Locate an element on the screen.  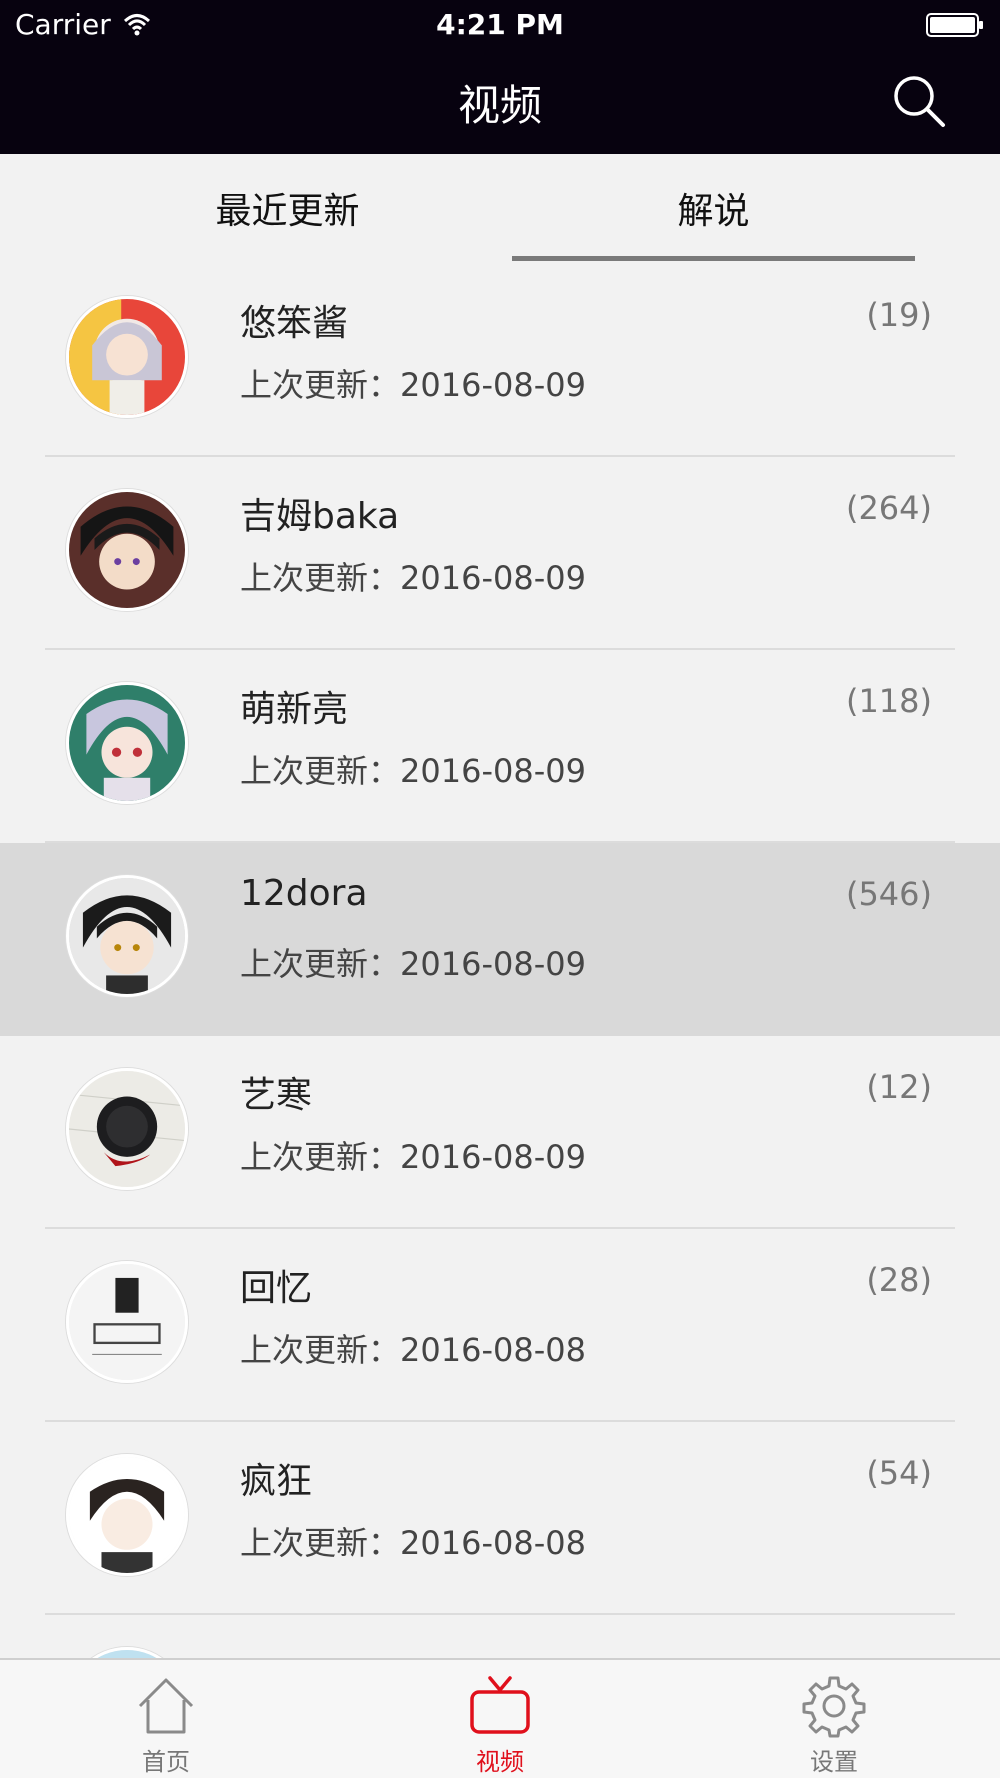
list-item: 萌新亮 (118) 上次更新：2016-08-09 is located at coordinates (500, 746).